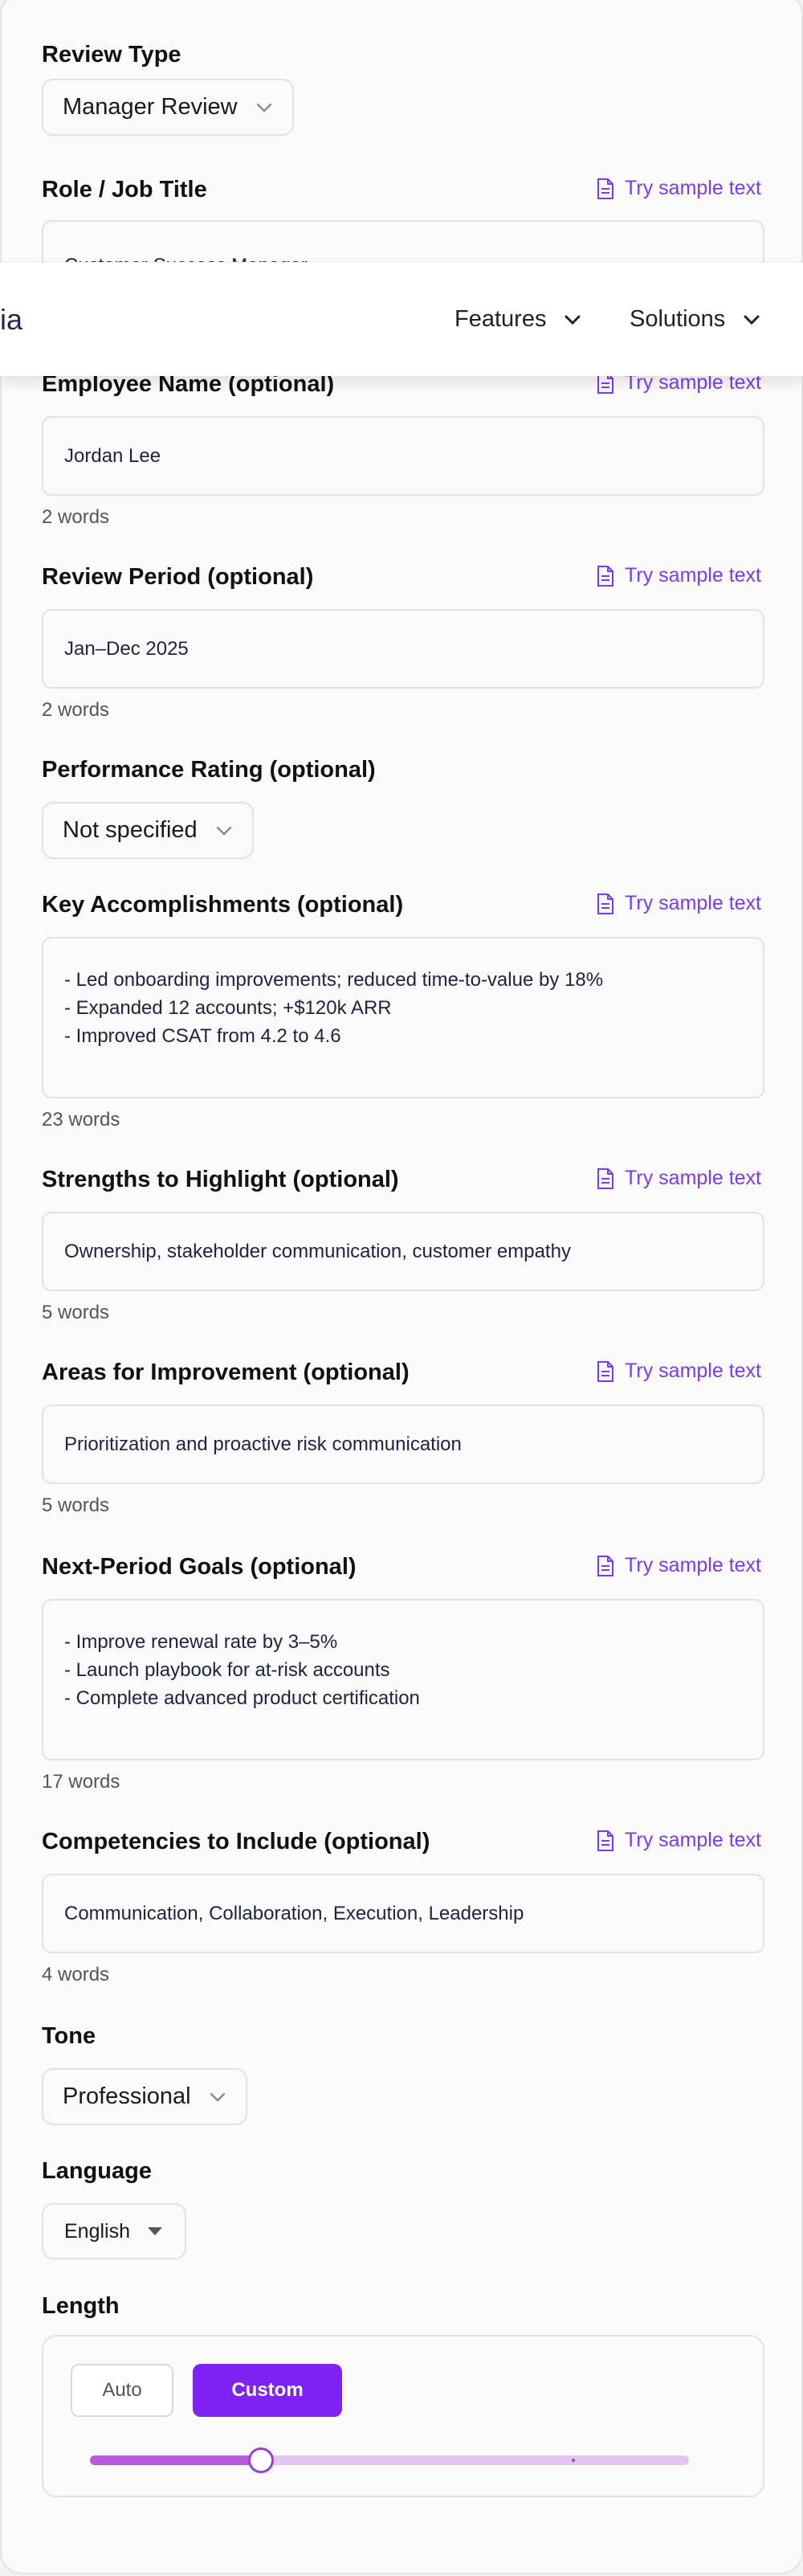 The height and width of the screenshot is (2576, 803). I want to click on length-slider-fill, so click(175, 2460).